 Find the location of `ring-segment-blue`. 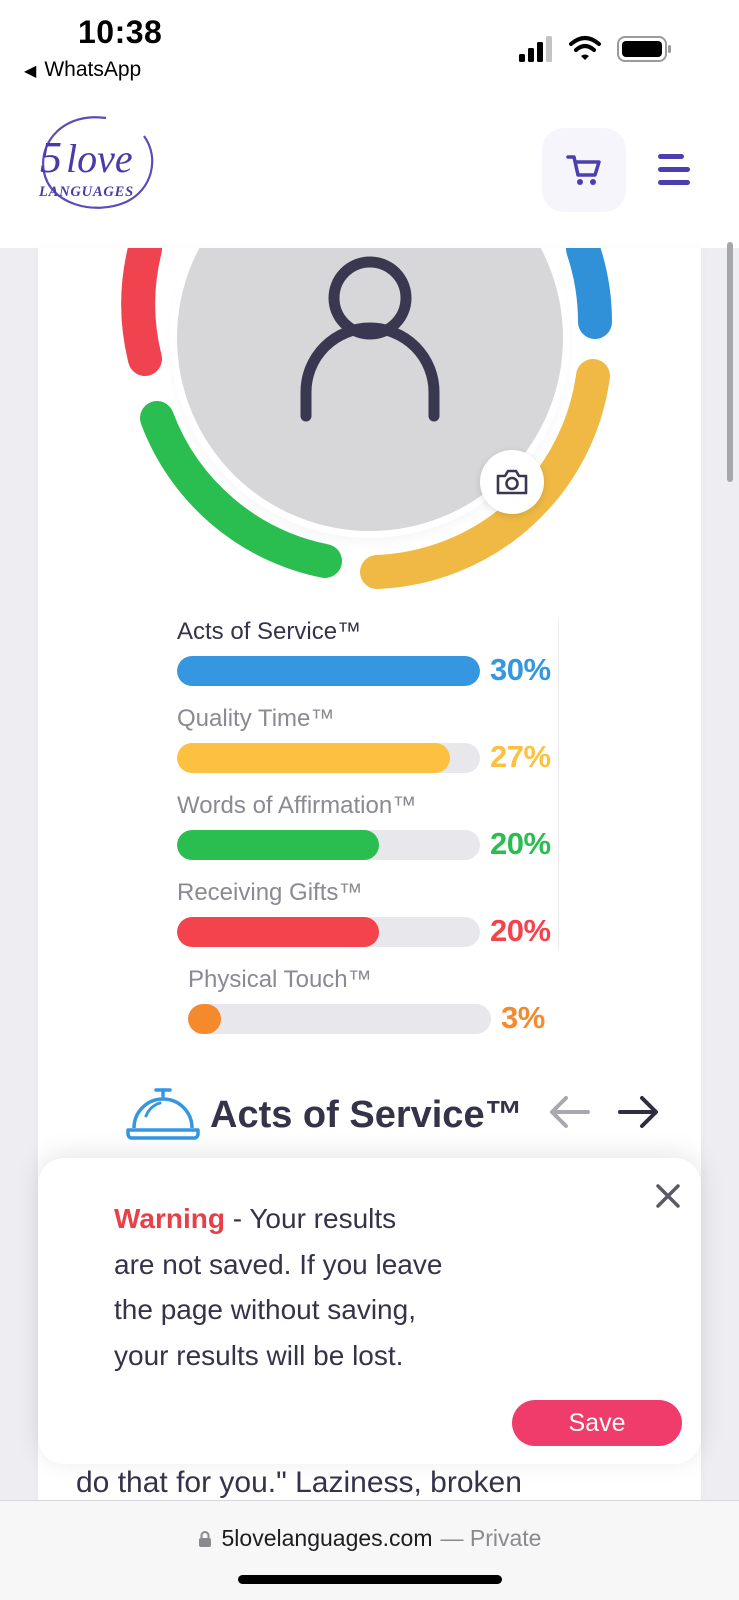

ring-segment-blue is located at coordinates (589, 293).